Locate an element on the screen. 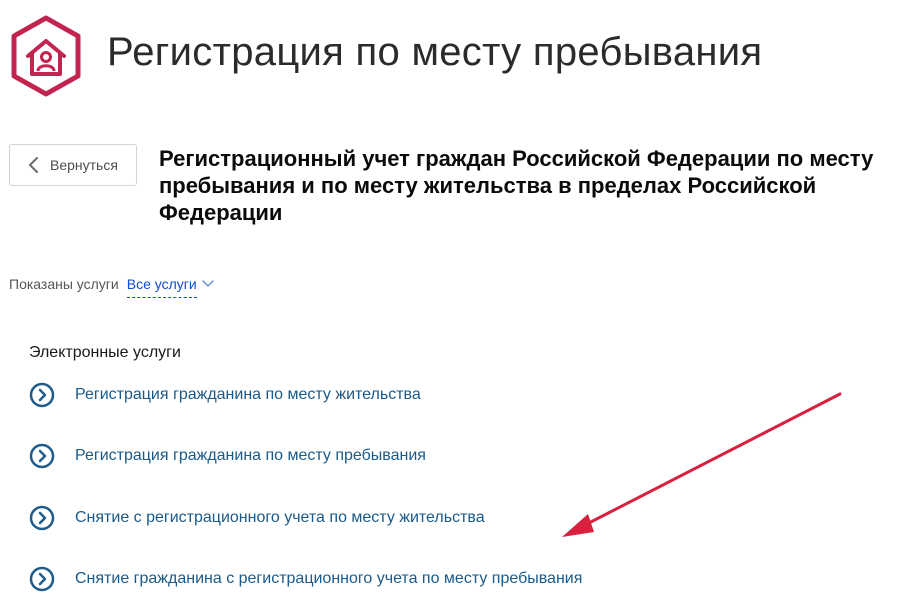 The height and width of the screenshot is (614, 915). back-button: Вернуться is located at coordinates (73, 165).